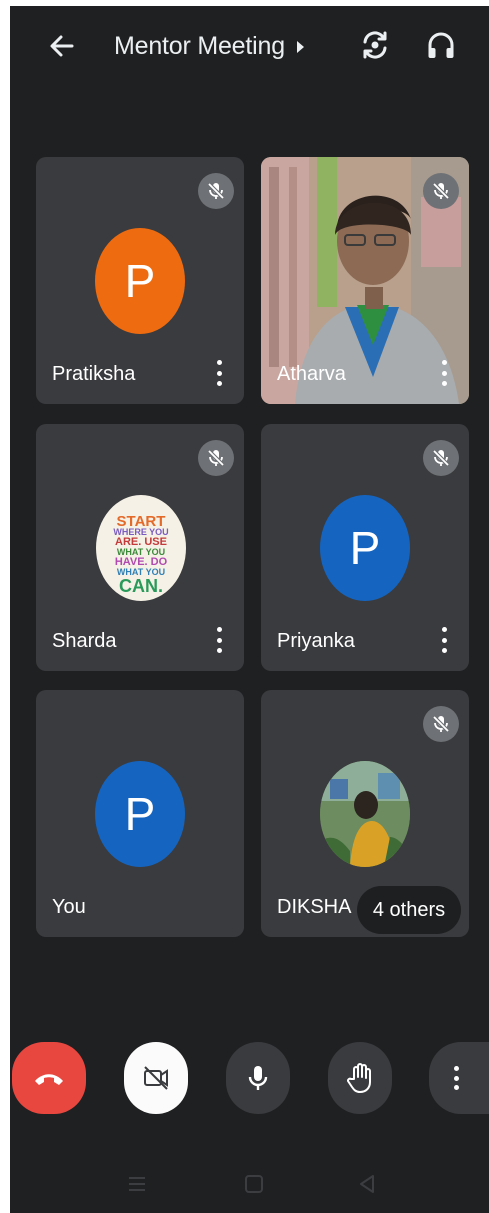  Describe the element at coordinates (367, 1184) in the screenshot. I see `back-triangle-icon` at that location.